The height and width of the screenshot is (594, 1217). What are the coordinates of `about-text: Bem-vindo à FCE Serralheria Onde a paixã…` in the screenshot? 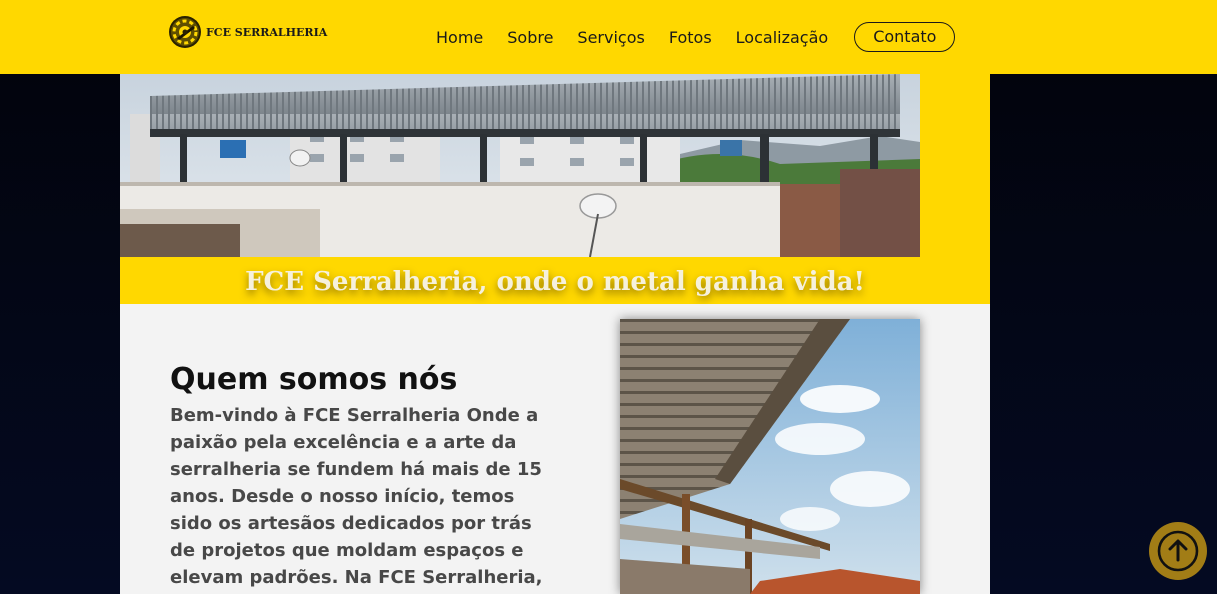 It's located at (356, 496).